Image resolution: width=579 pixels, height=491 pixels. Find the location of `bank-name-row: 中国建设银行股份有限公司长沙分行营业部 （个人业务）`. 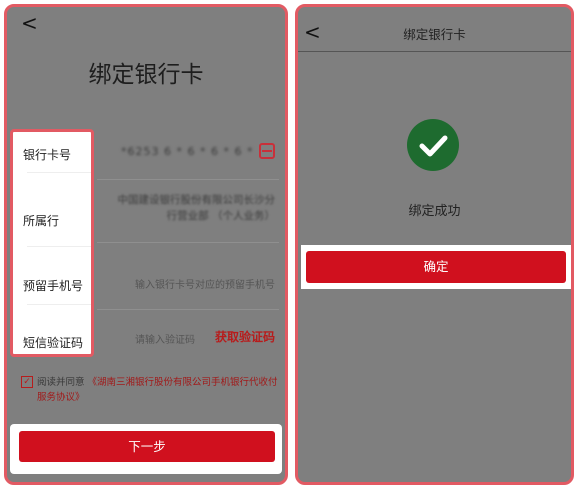

bank-name-row: 中国建设银行股份有限公司长沙分行营业部 （个人业务） is located at coordinates (188, 213).